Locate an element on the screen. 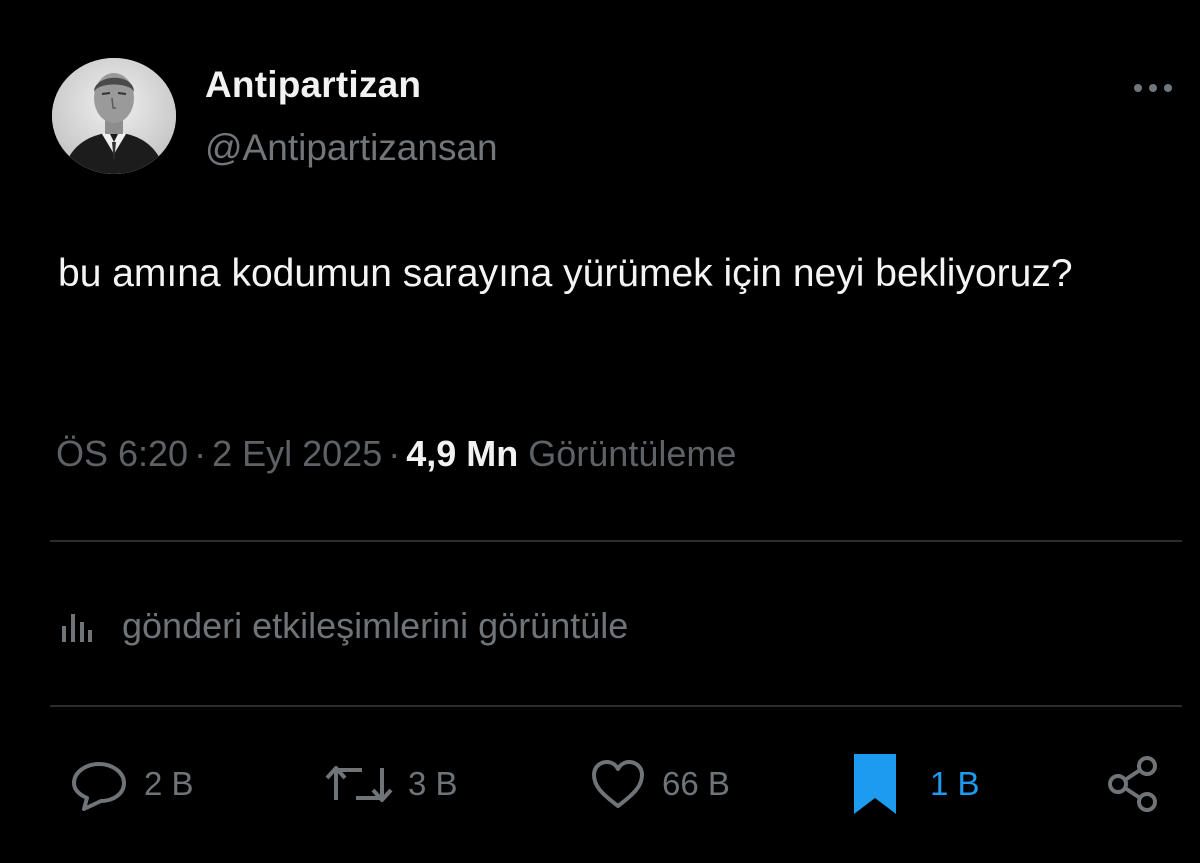 This screenshot has width=1200, height=863. profile-photo-portrait is located at coordinates (114, 116).